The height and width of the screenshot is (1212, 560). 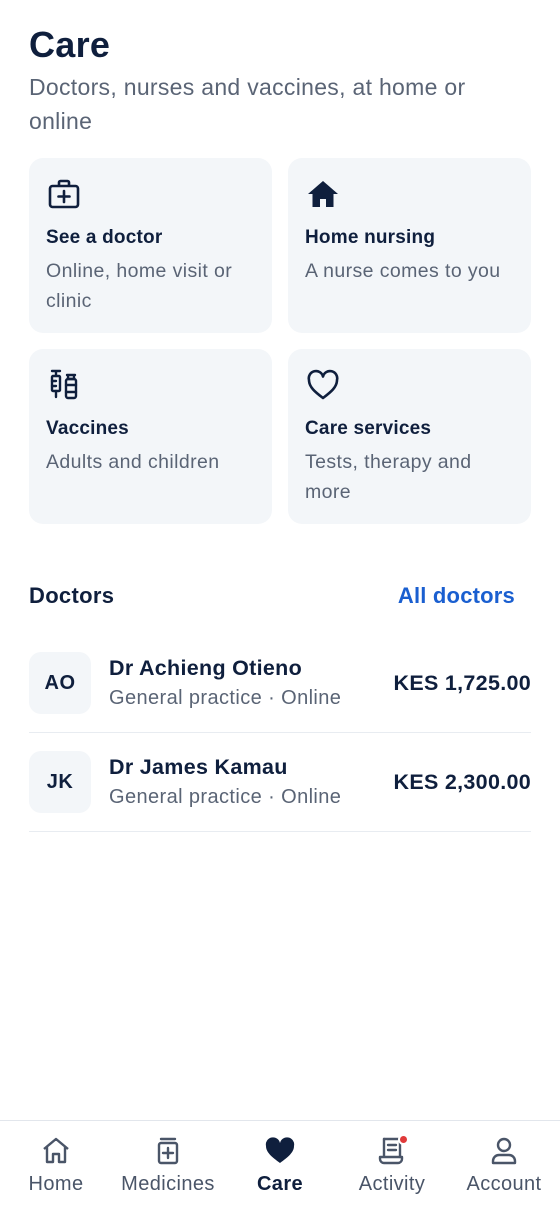 I want to click on tile-description: Adults and children, so click(x=133, y=462).